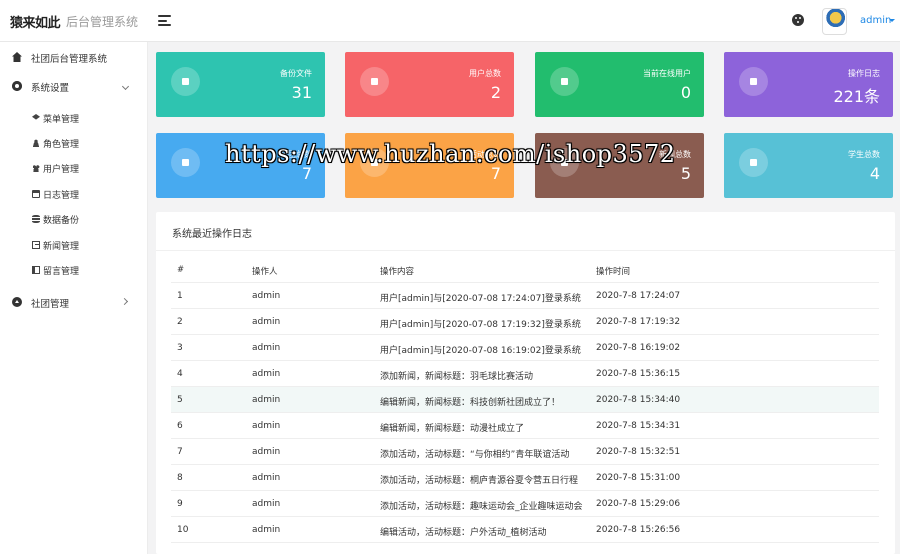  Describe the element at coordinates (397, 272) in the screenshot. I see `column-header: 操作内容` at that location.